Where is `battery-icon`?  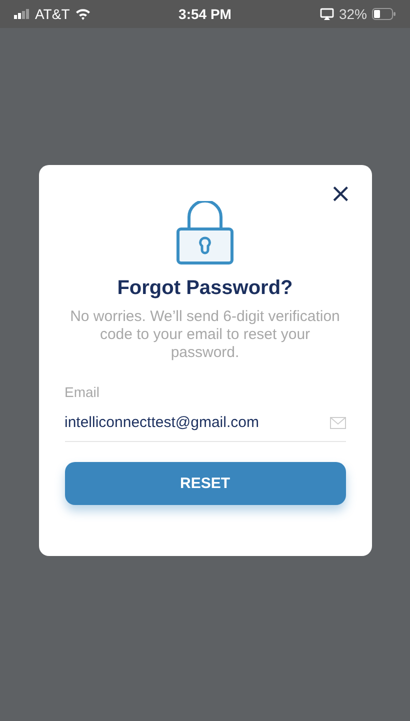
battery-icon is located at coordinates (384, 14).